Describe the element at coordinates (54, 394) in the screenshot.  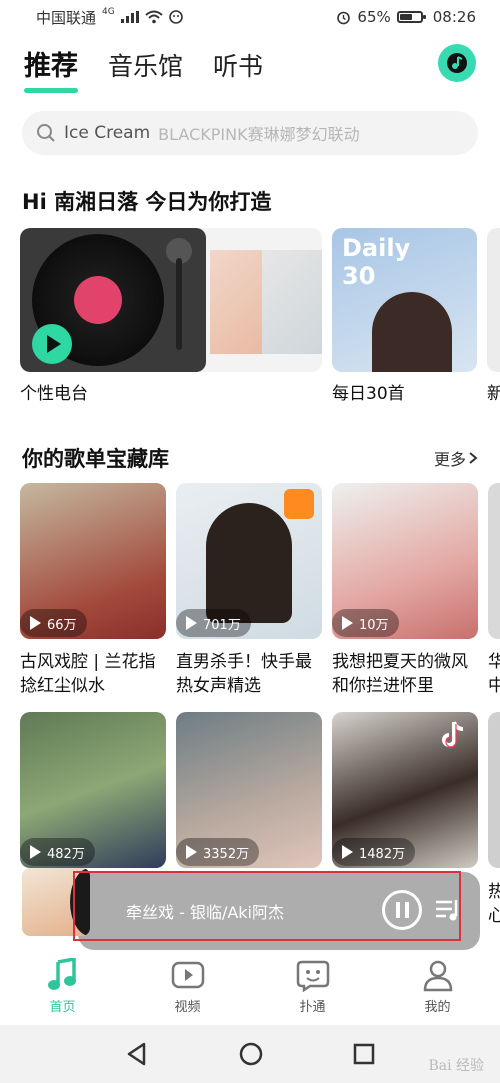
I see `personal-radio-label: 个性电台` at that location.